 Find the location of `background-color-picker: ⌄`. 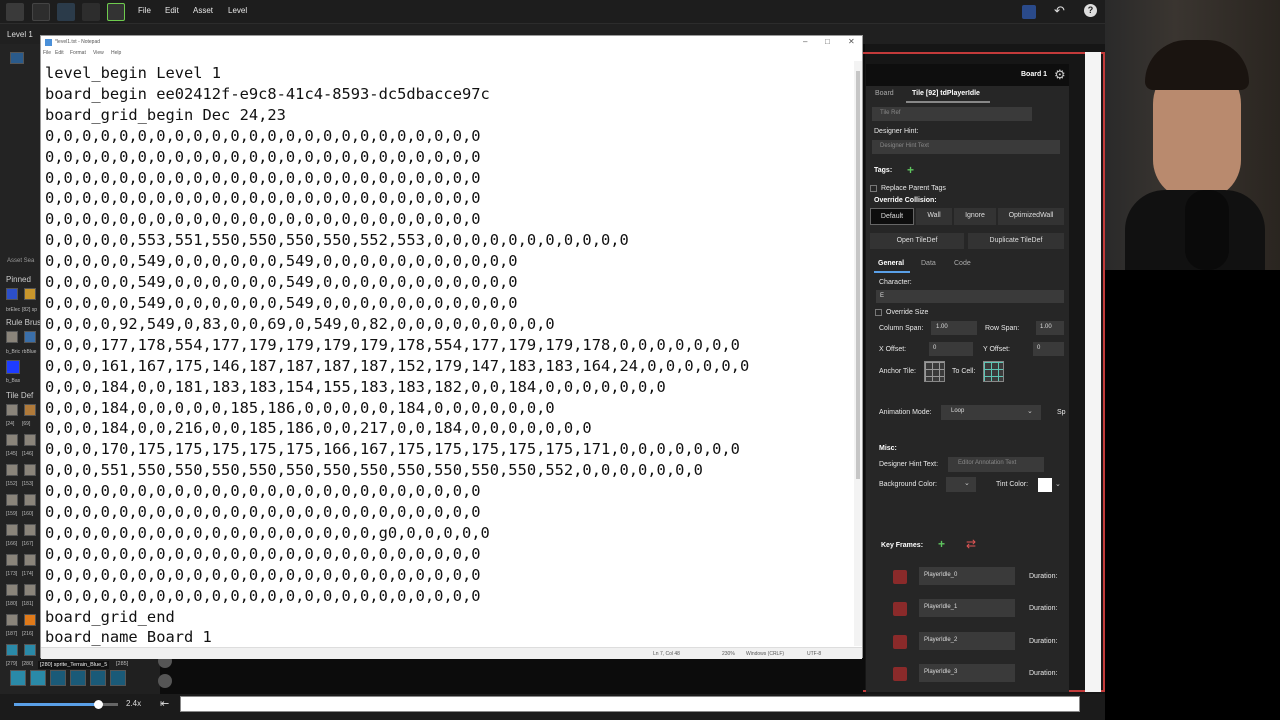

background-color-picker: ⌄ is located at coordinates (961, 484).